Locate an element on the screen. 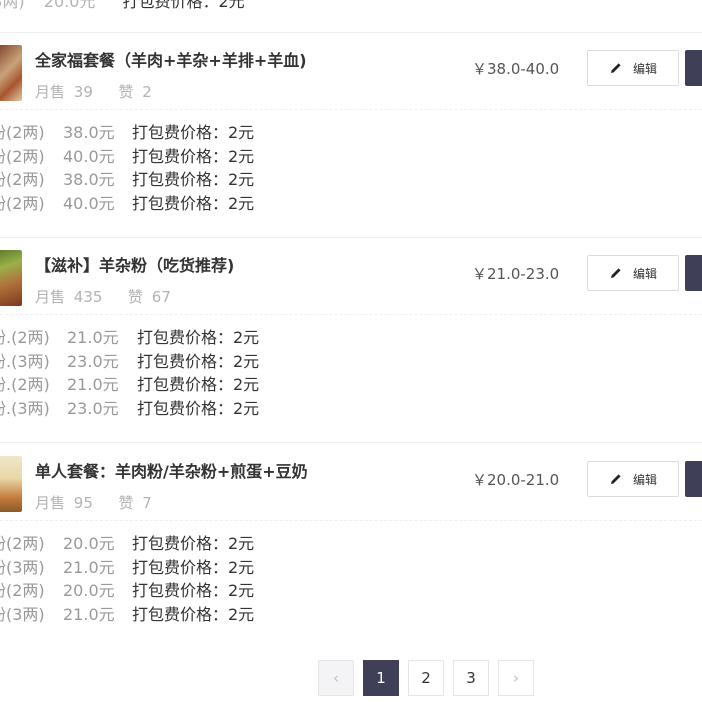  likes-count: 7 is located at coordinates (147, 503).